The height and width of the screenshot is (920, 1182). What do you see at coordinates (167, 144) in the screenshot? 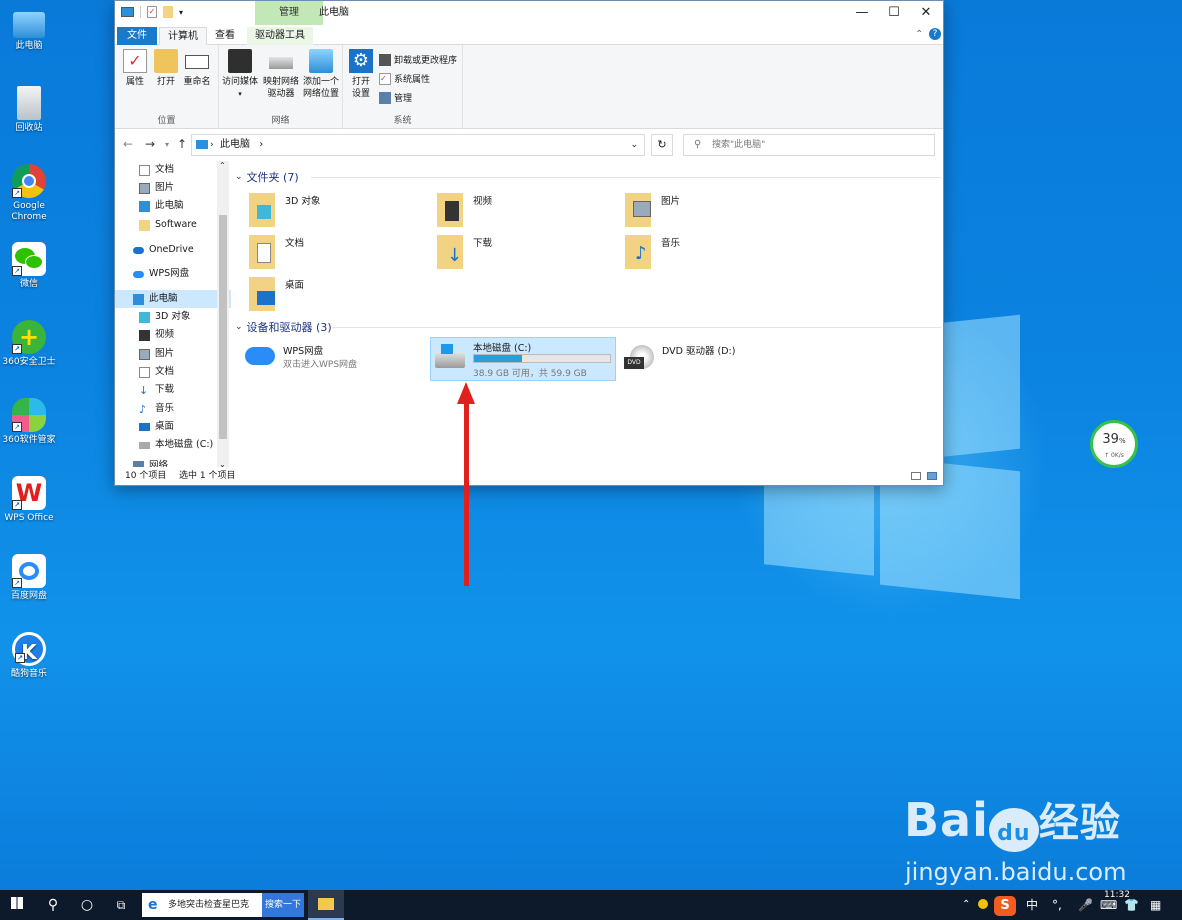
I see `recent-dropdown-icon: ▾` at bounding box center [167, 144].